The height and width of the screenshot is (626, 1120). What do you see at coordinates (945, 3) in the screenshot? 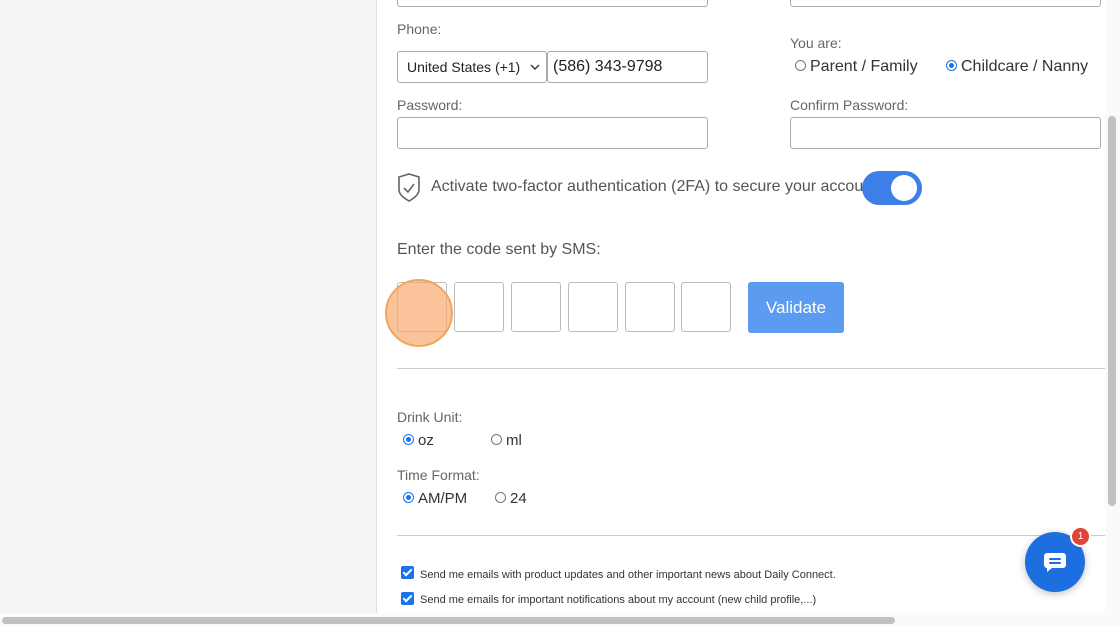
I see `previous-field-right` at bounding box center [945, 3].